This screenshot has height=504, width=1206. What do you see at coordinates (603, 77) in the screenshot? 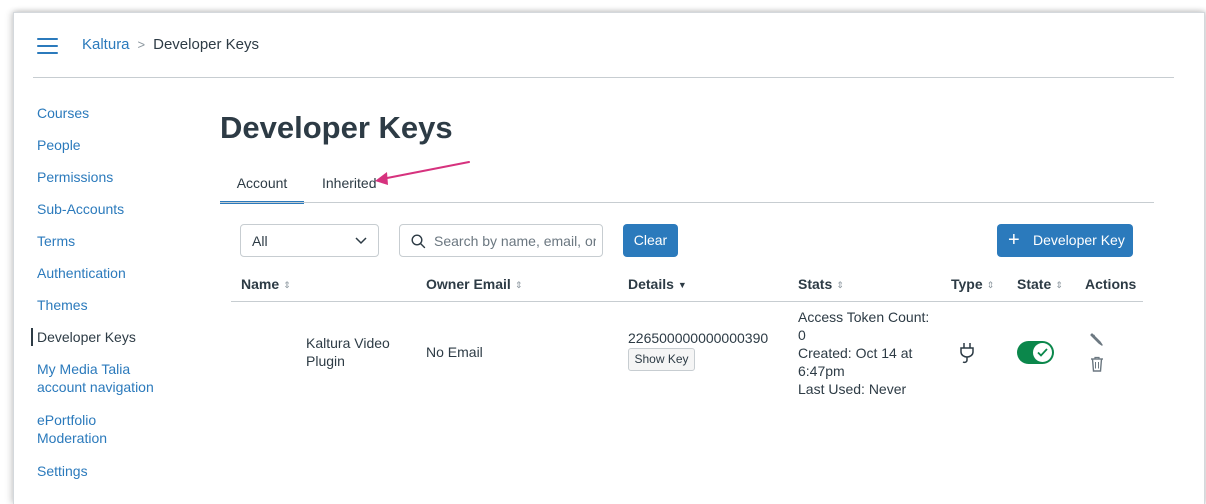
I see `header-divider` at bounding box center [603, 77].